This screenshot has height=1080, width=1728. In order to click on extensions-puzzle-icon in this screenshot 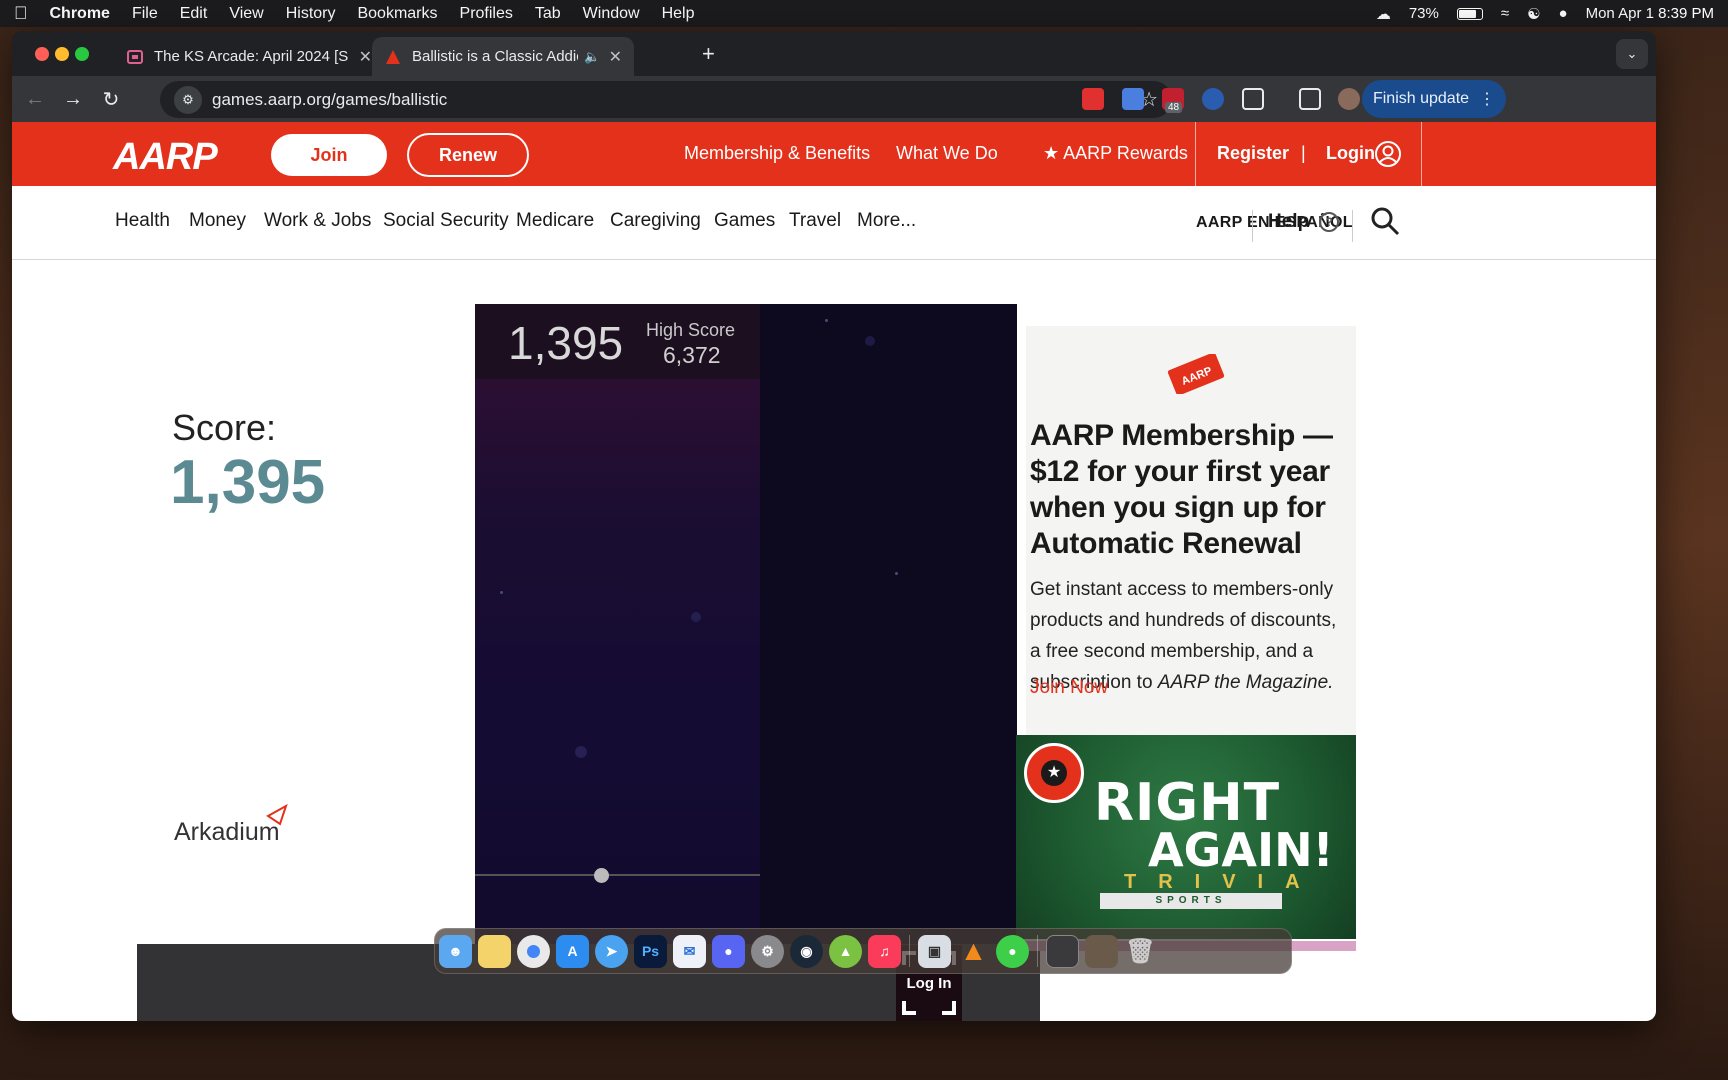, I will do `click(1253, 99)`.